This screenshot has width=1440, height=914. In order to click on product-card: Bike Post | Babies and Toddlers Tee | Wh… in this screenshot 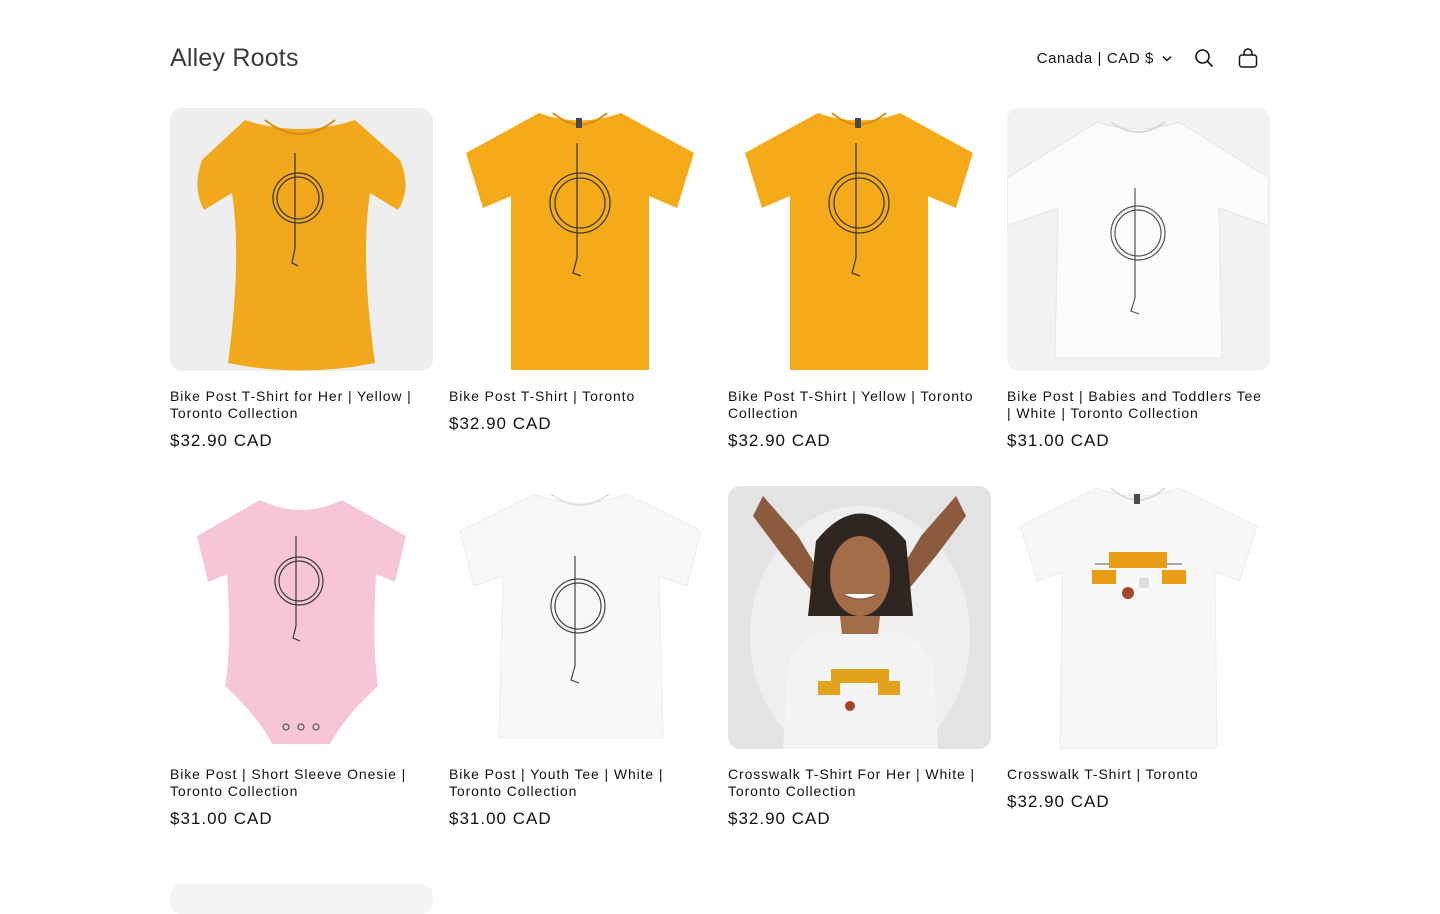, I will do `click(1138, 297)`.